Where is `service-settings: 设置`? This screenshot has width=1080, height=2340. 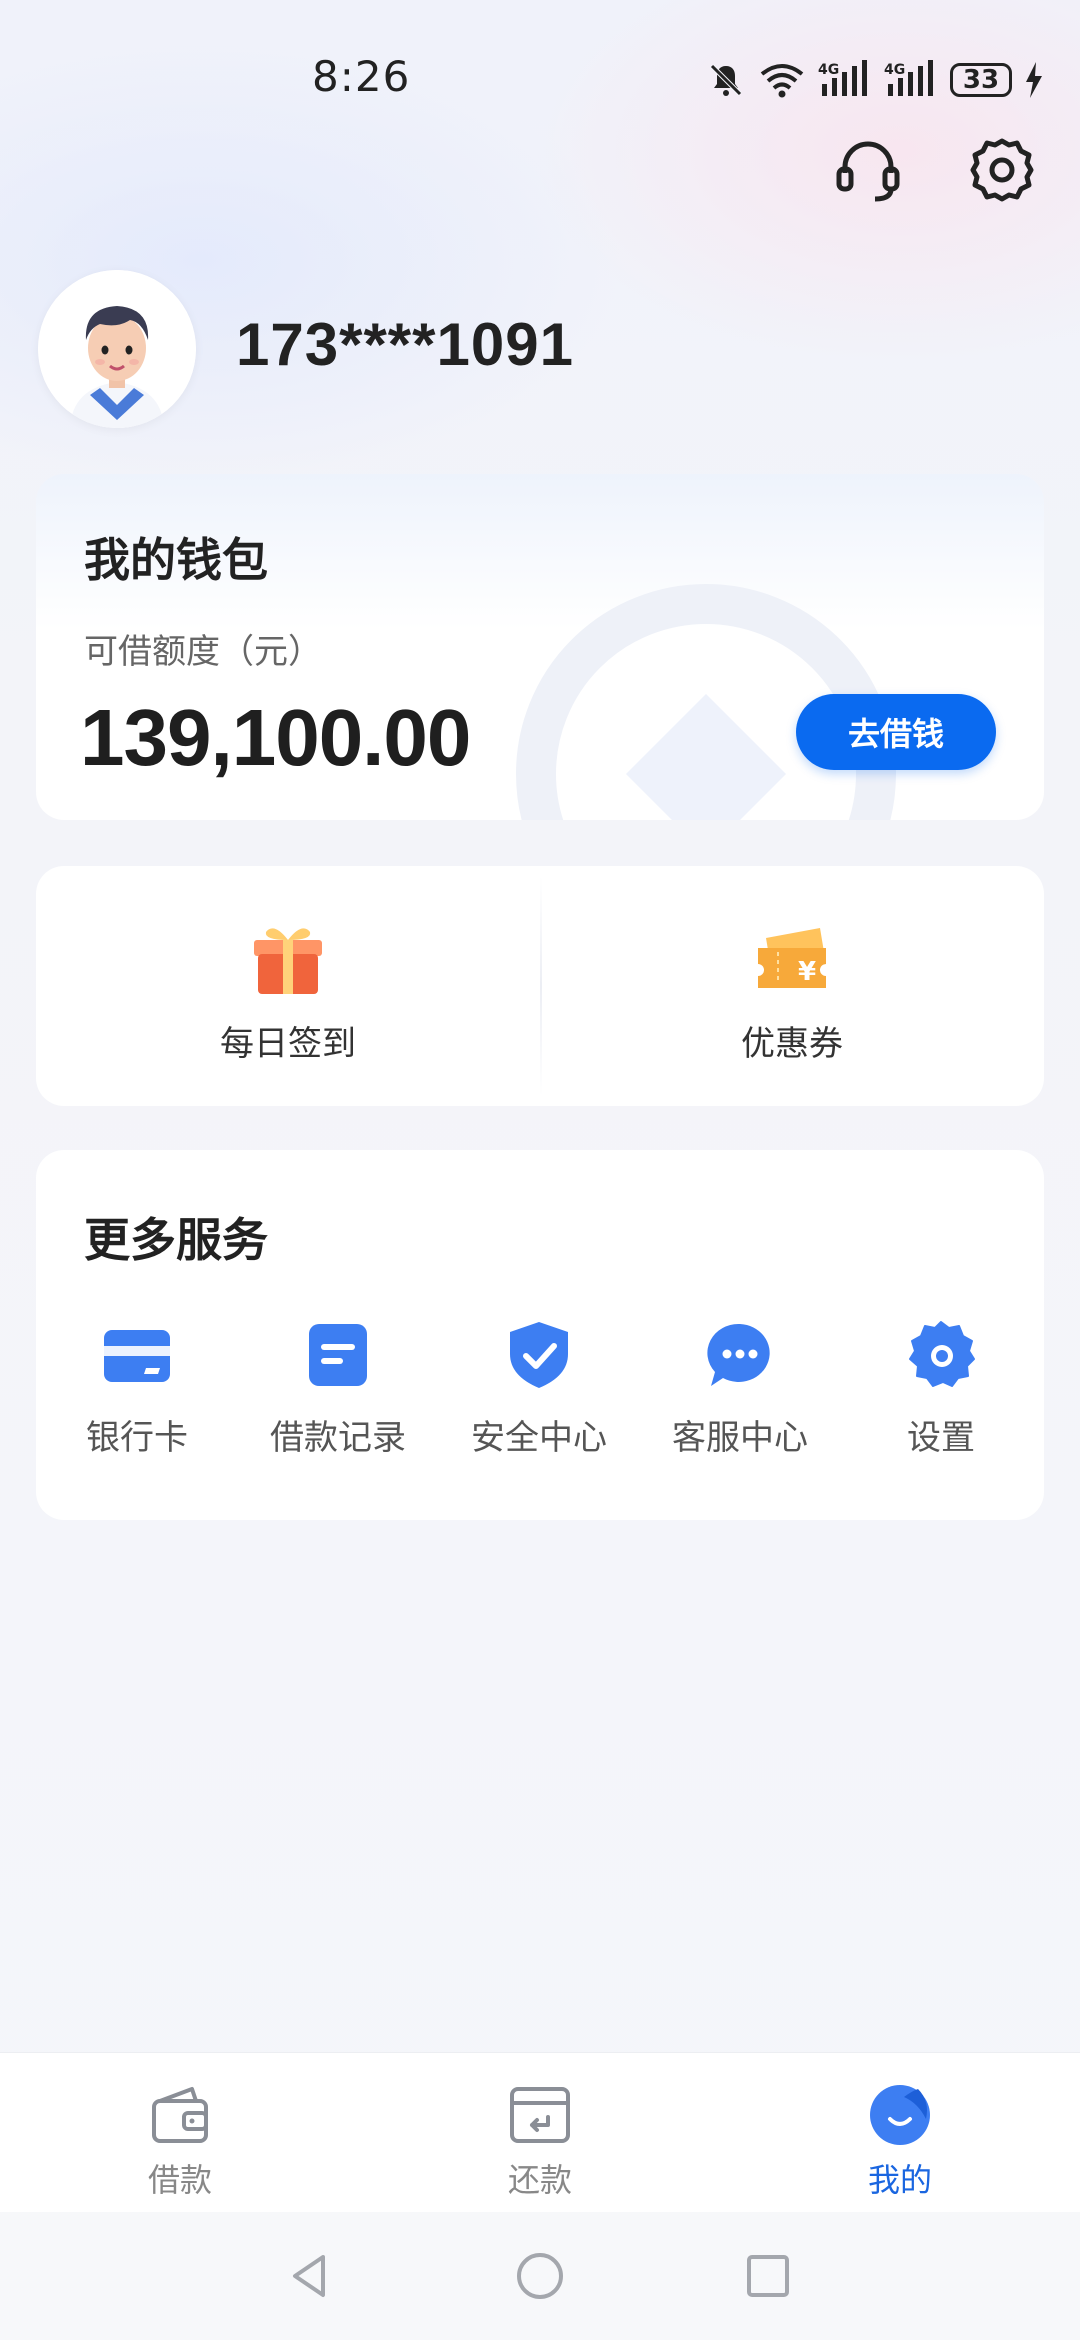
service-settings: 设置 is located at coordinates (941, 1405).